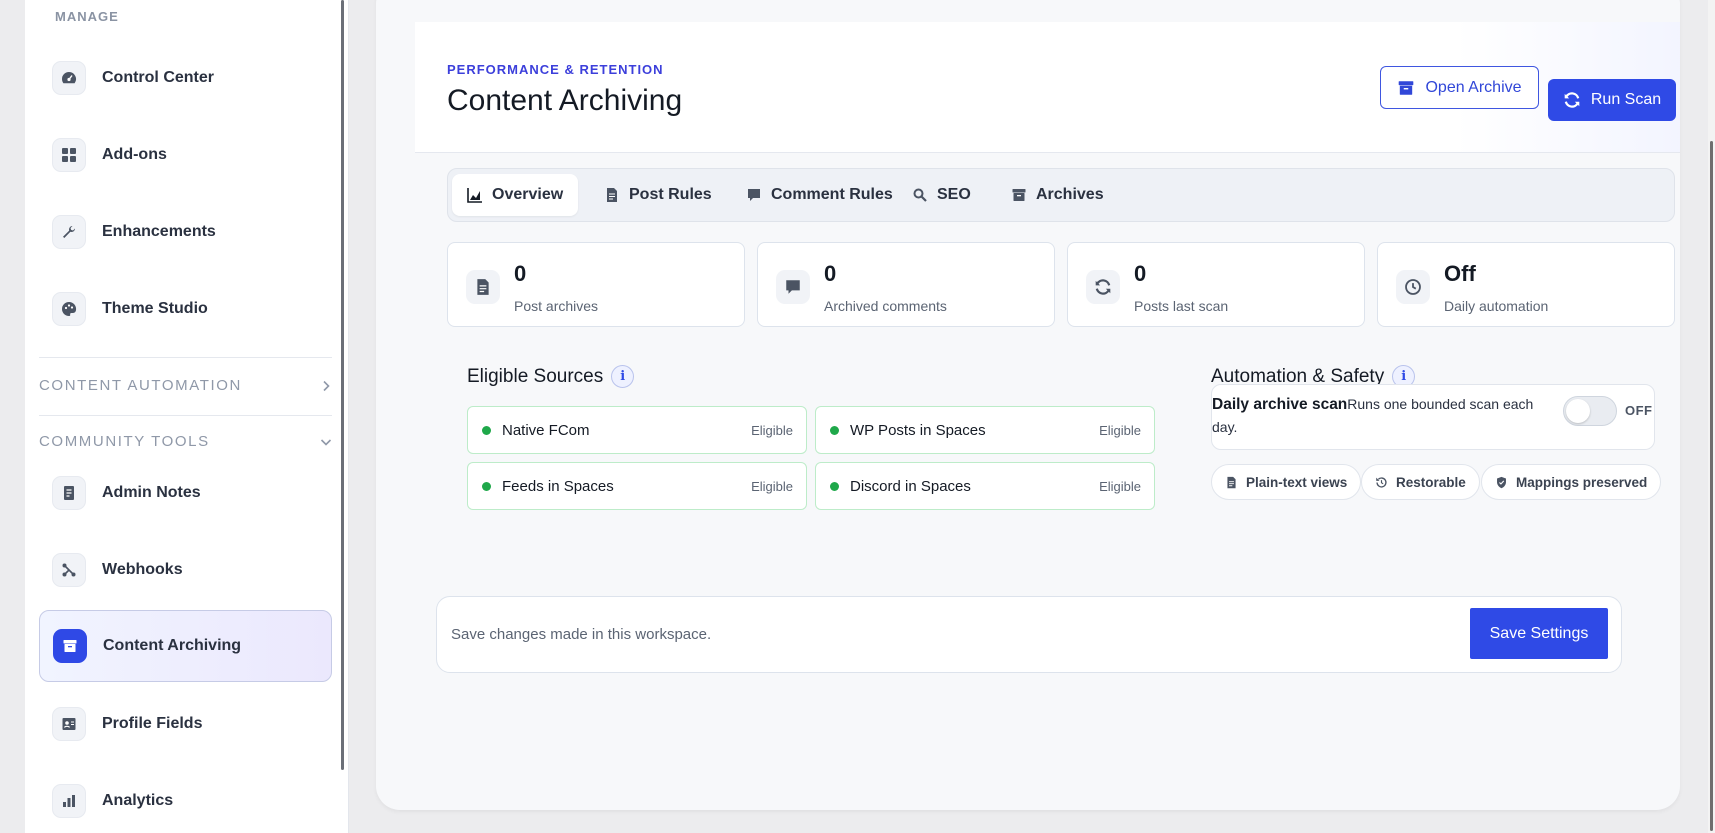  I want to click on source-item: Discord in Spaces Eligible, so click(985, 486).